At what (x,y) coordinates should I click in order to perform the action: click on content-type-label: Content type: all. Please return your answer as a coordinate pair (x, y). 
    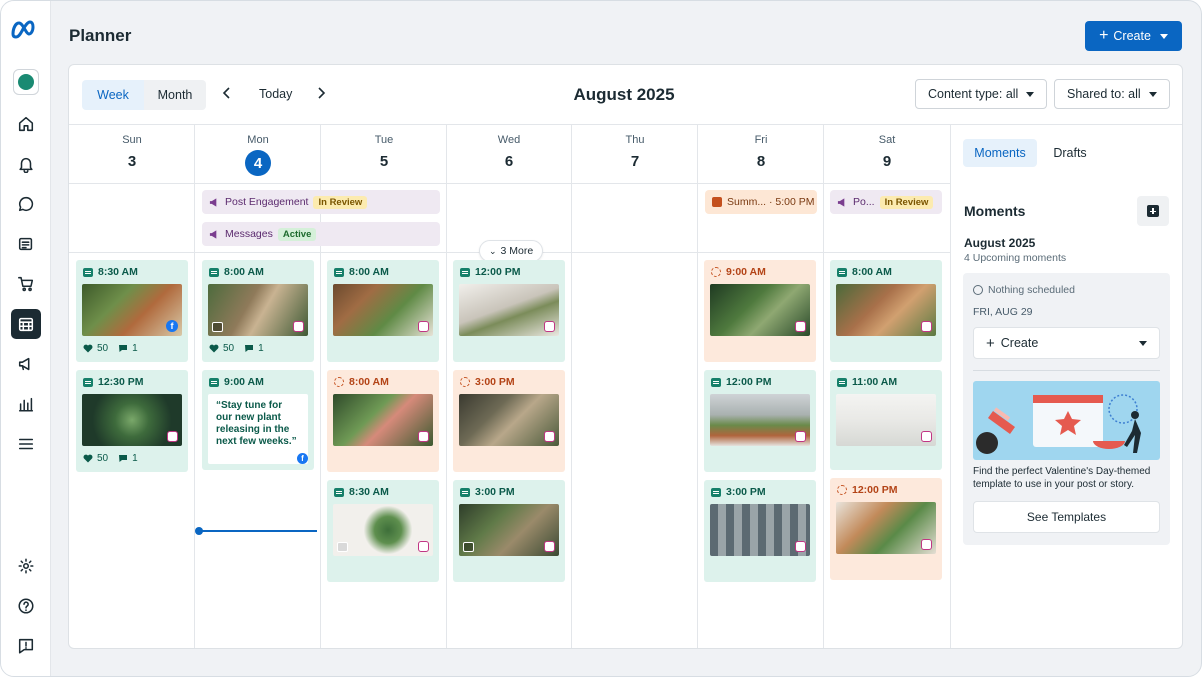
    Looking at the image, I should click on (973, 94).